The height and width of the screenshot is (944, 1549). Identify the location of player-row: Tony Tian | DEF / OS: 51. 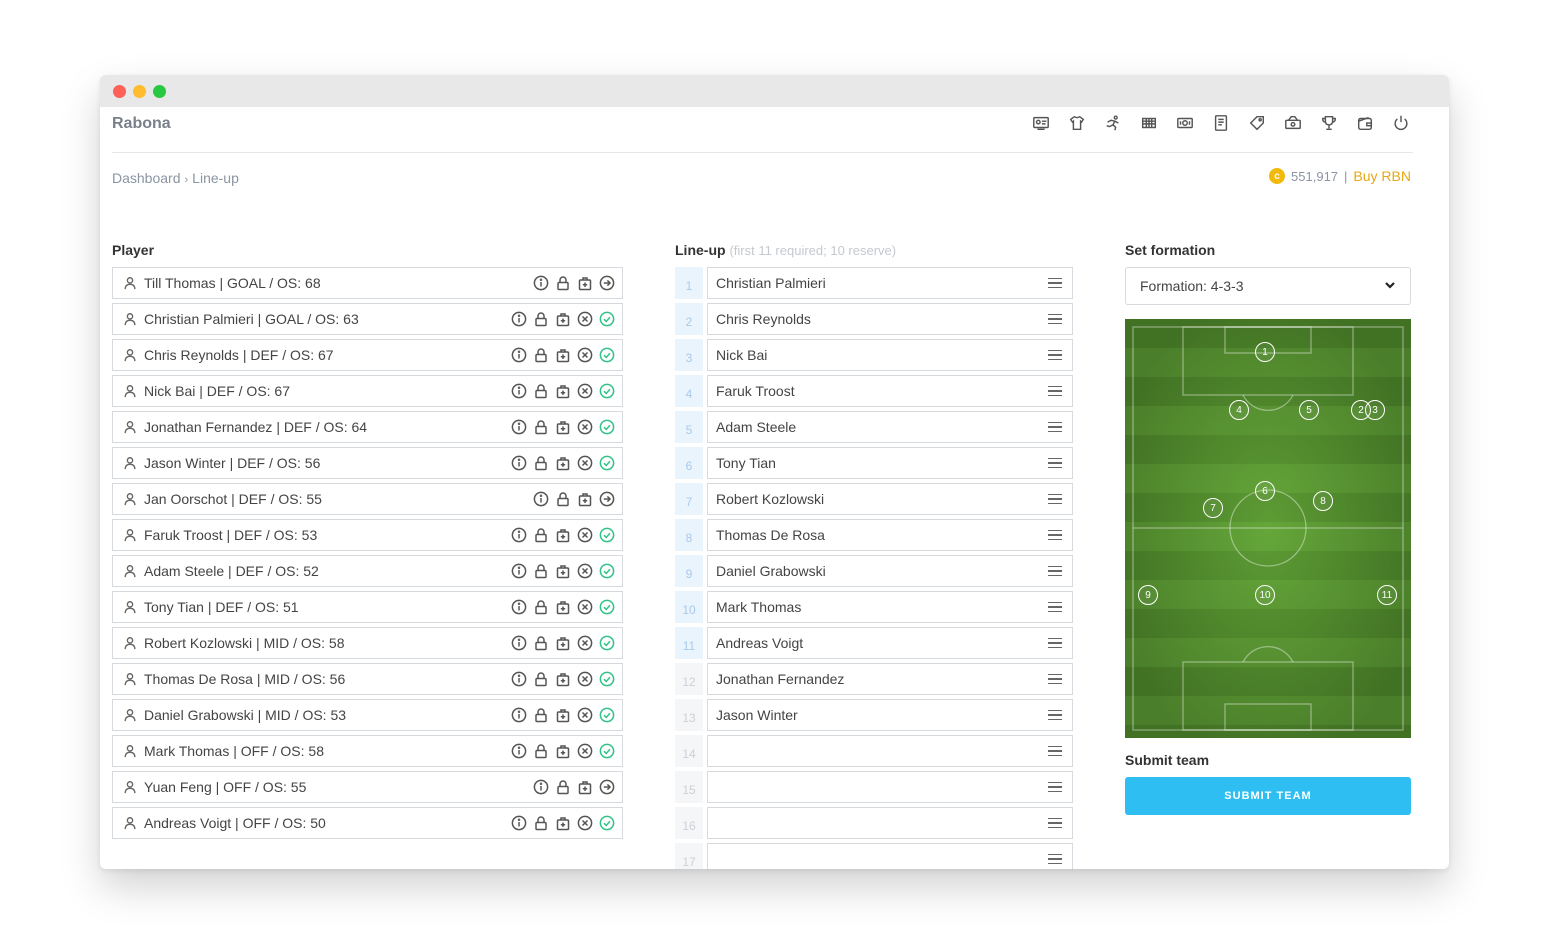
(367, 607).